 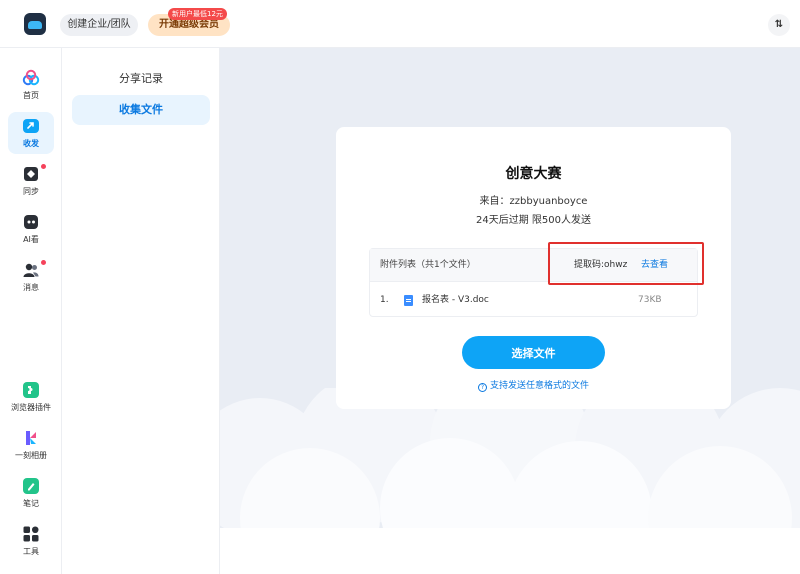 I want to click on file-name: 报名表 - V3.doc, so click(x=455, y=300).